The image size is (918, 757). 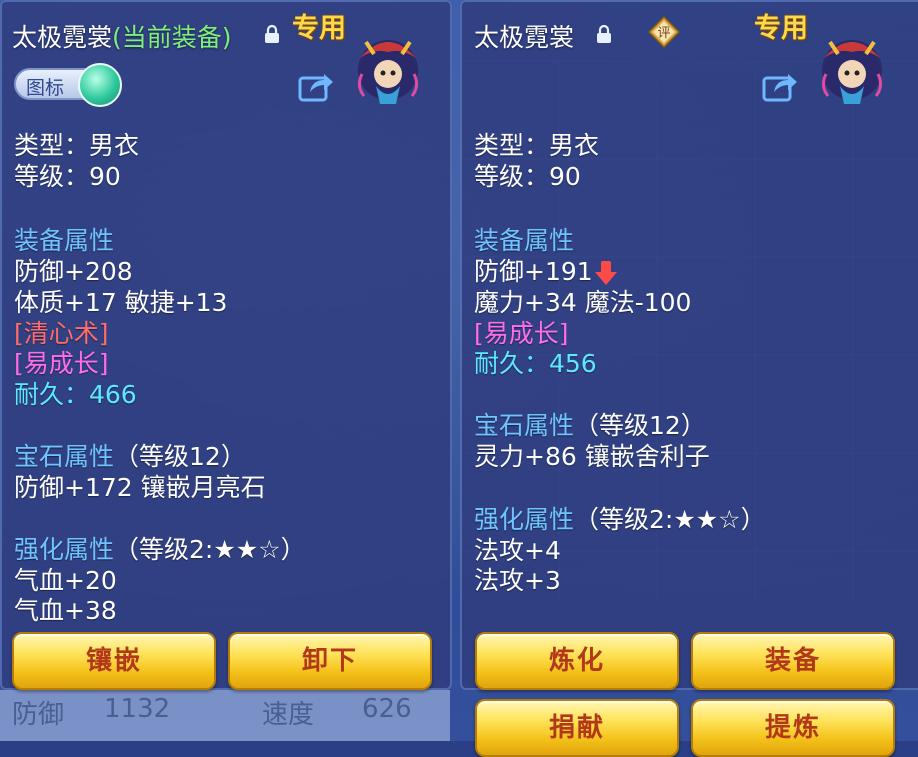 What do you see at coordinates (225, 715) in the screenshot?
I see `character-stats-strip: 防御 1132 速度 626` at bounding box center [225, 715].